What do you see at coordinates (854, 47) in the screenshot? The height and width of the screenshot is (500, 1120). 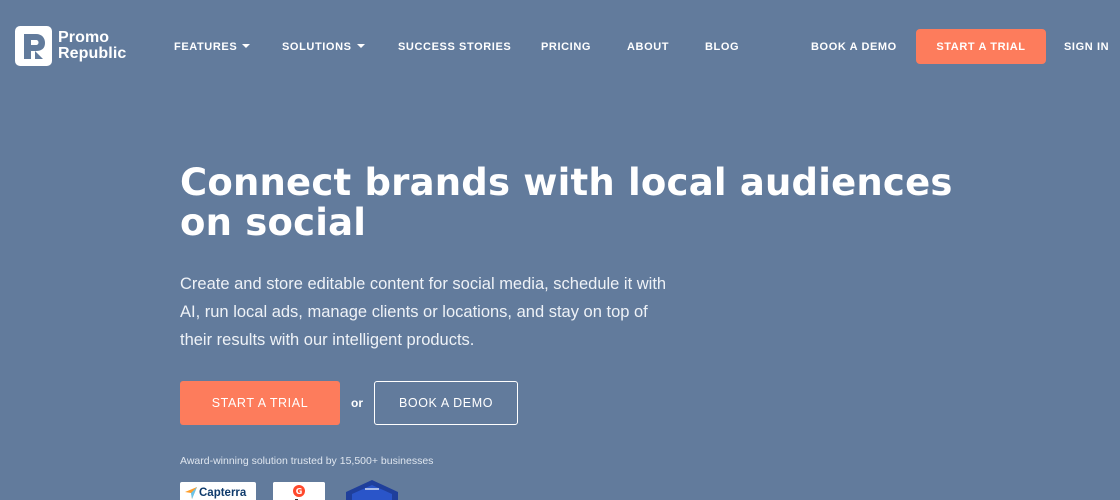 I see `nav-book-demo: BOOK A DEMO` at bounding box center [854, 47].